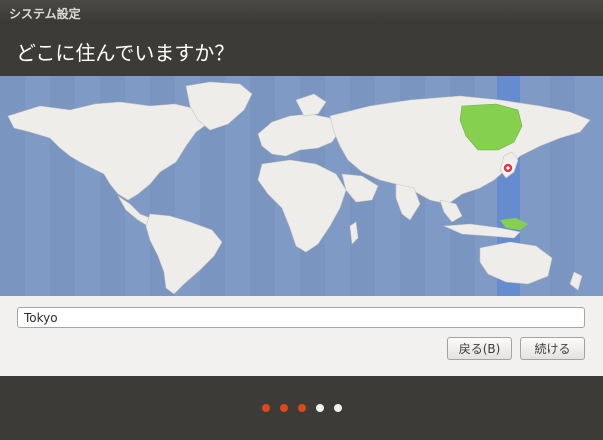 Image resolution: width=603 pixels, height=440 pixels. What do you see at coordinates (301, 317) in the screenshot?
I see `timezone-input` at bounding box center [301, 317].